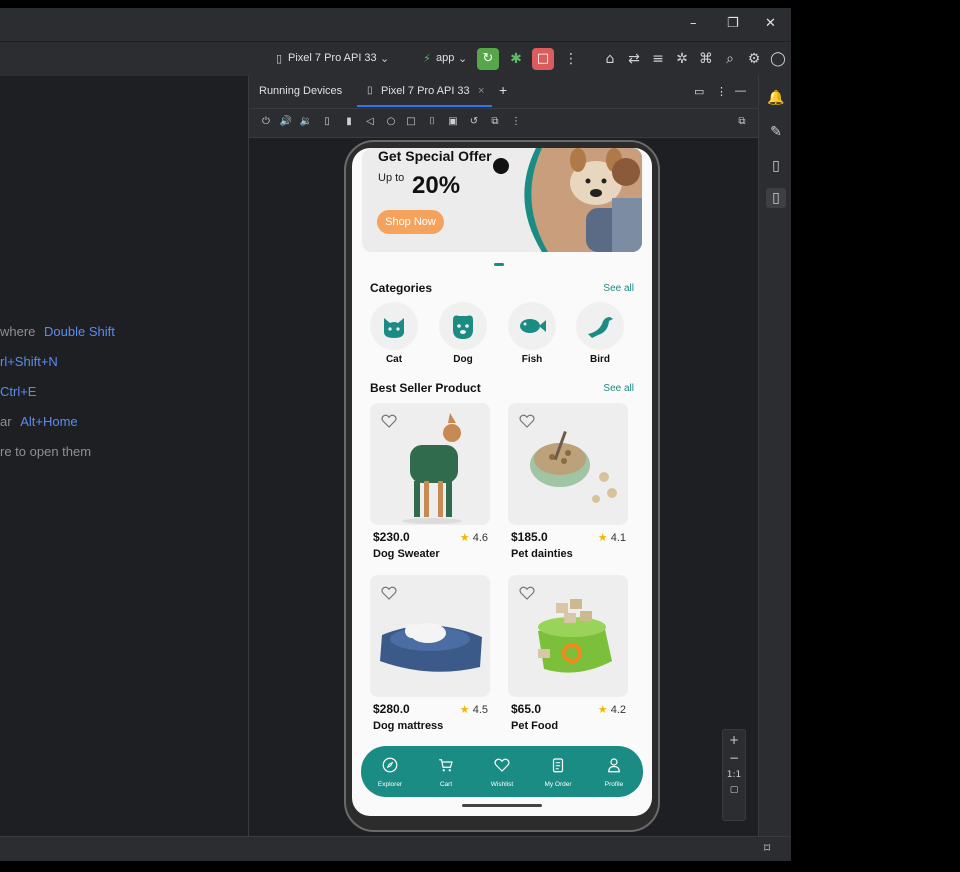  I want to click on account-icon: ◯, so click(778, 59).